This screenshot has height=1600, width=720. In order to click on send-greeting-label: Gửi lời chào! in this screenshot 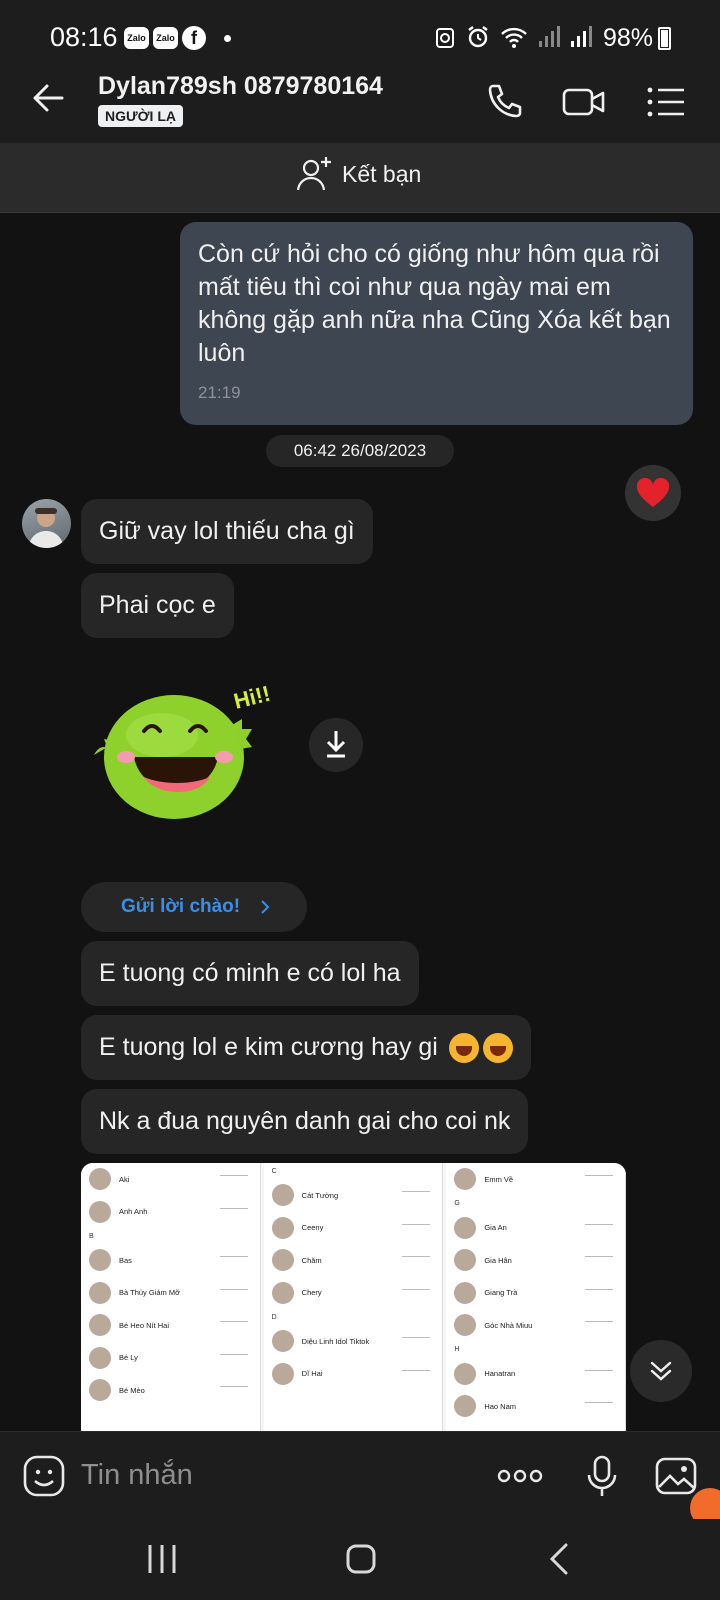, I will do `click(181, 906)`.